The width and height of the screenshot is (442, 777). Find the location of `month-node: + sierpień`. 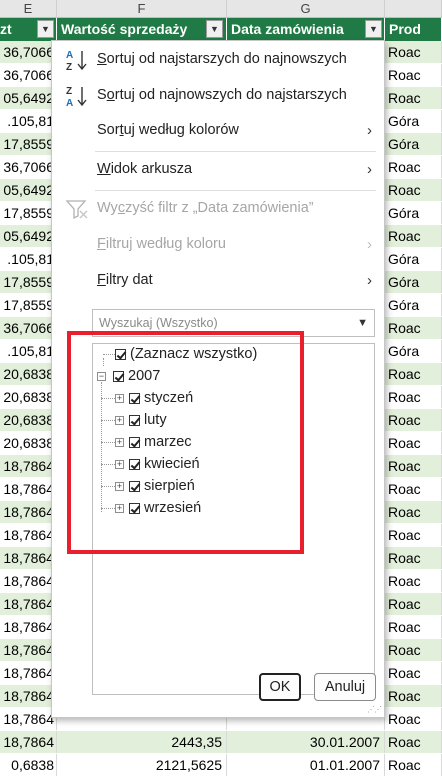

month-node: + sierpień is located at coordinates (175, 488).